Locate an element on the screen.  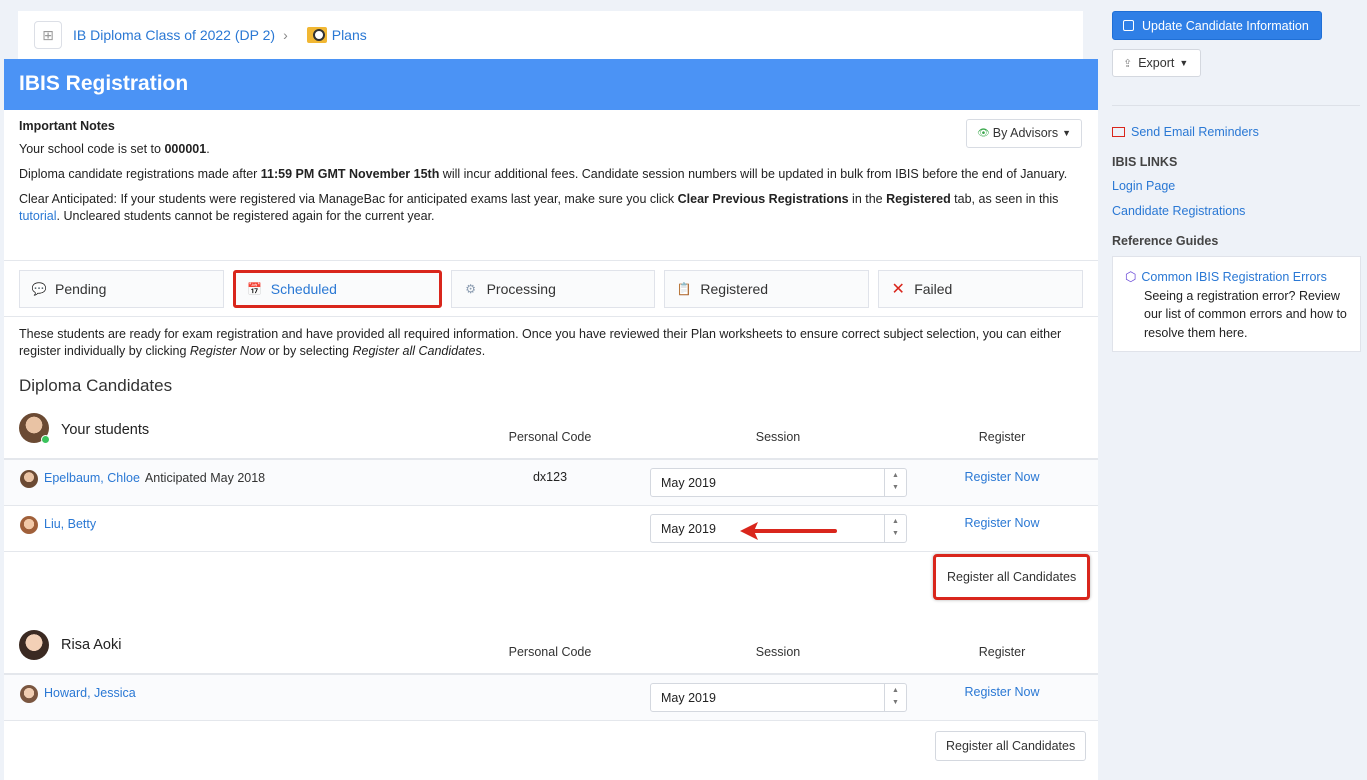
page-title: IBIS Registration is located at coordinates (551, 84).